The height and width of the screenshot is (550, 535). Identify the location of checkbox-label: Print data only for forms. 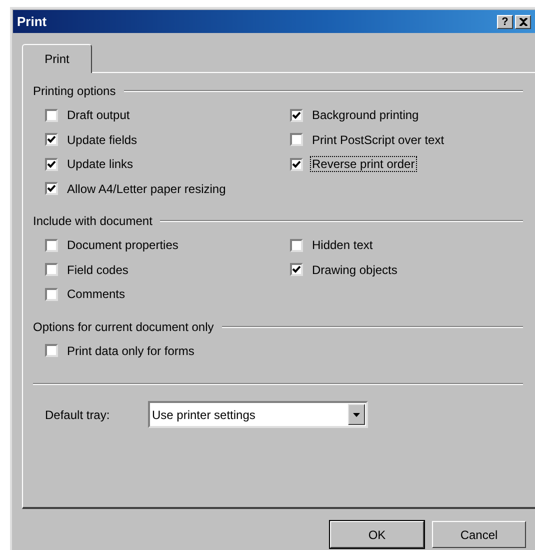
(130, 350).